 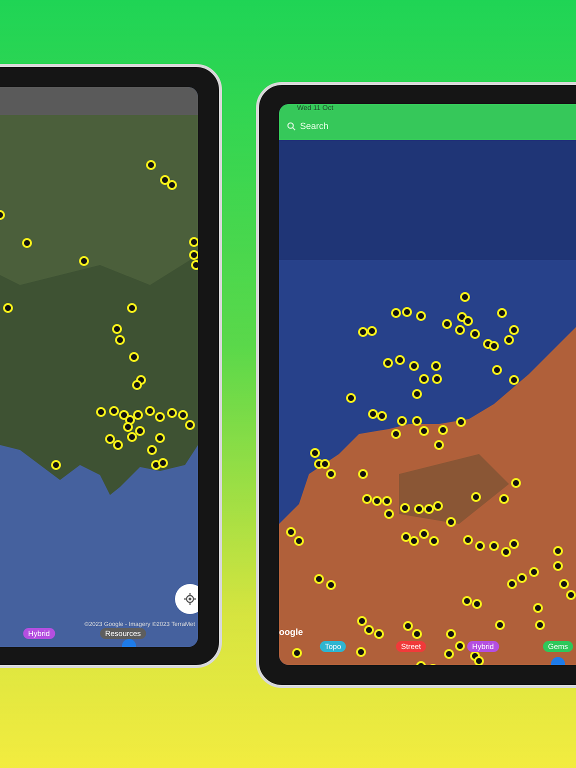 What do you see at coordinates (291, 632) in the screenshot?
I see `map-logo: oogle` at bounding box center [291, 632].